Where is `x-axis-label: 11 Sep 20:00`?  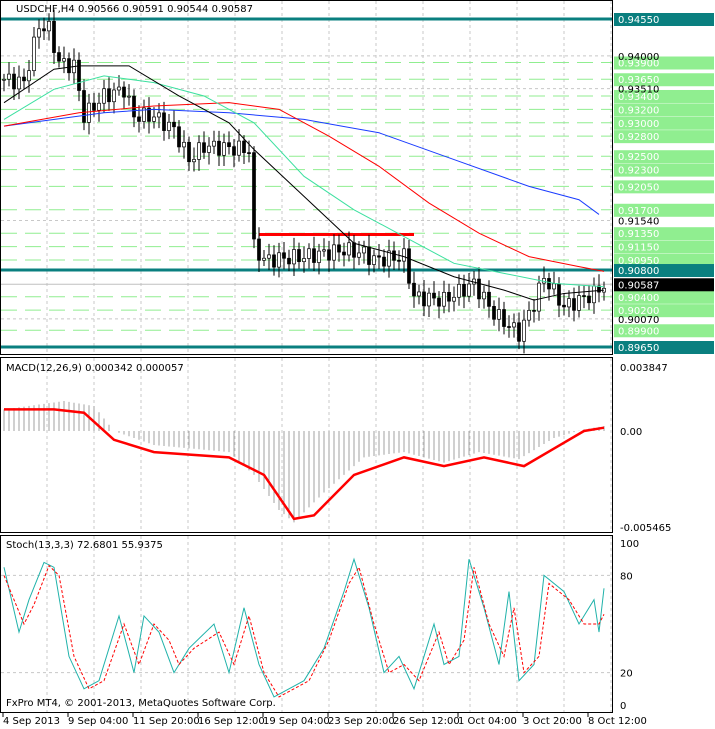
x-axis-label: 11 Sep 20:00 is located at coordinates (166, 721).